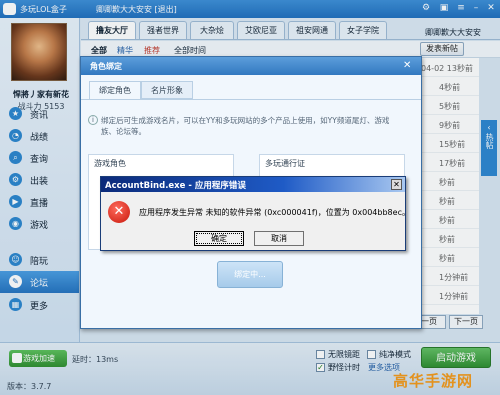 The width and height of the screenshot is (500, 395). I want to click on game-role-label: 游戏角色, so click(110, 163).